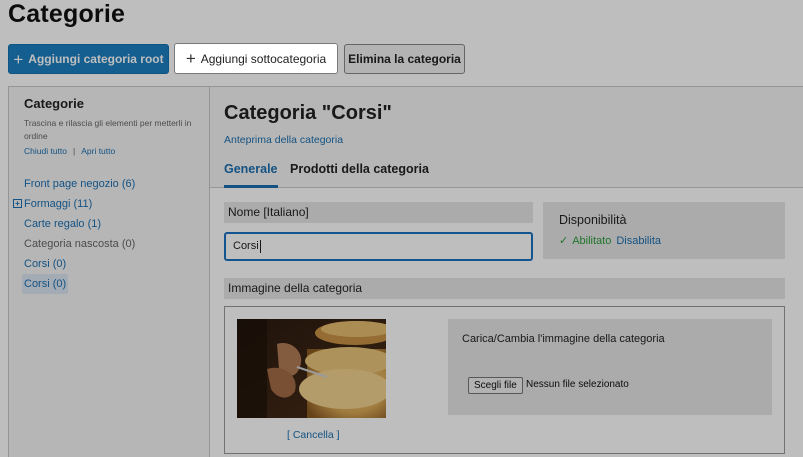  Describe the element at coordinates (62, 224) in the screenshot. I see `tree-item-label: Carte regalo (1)` at that location.